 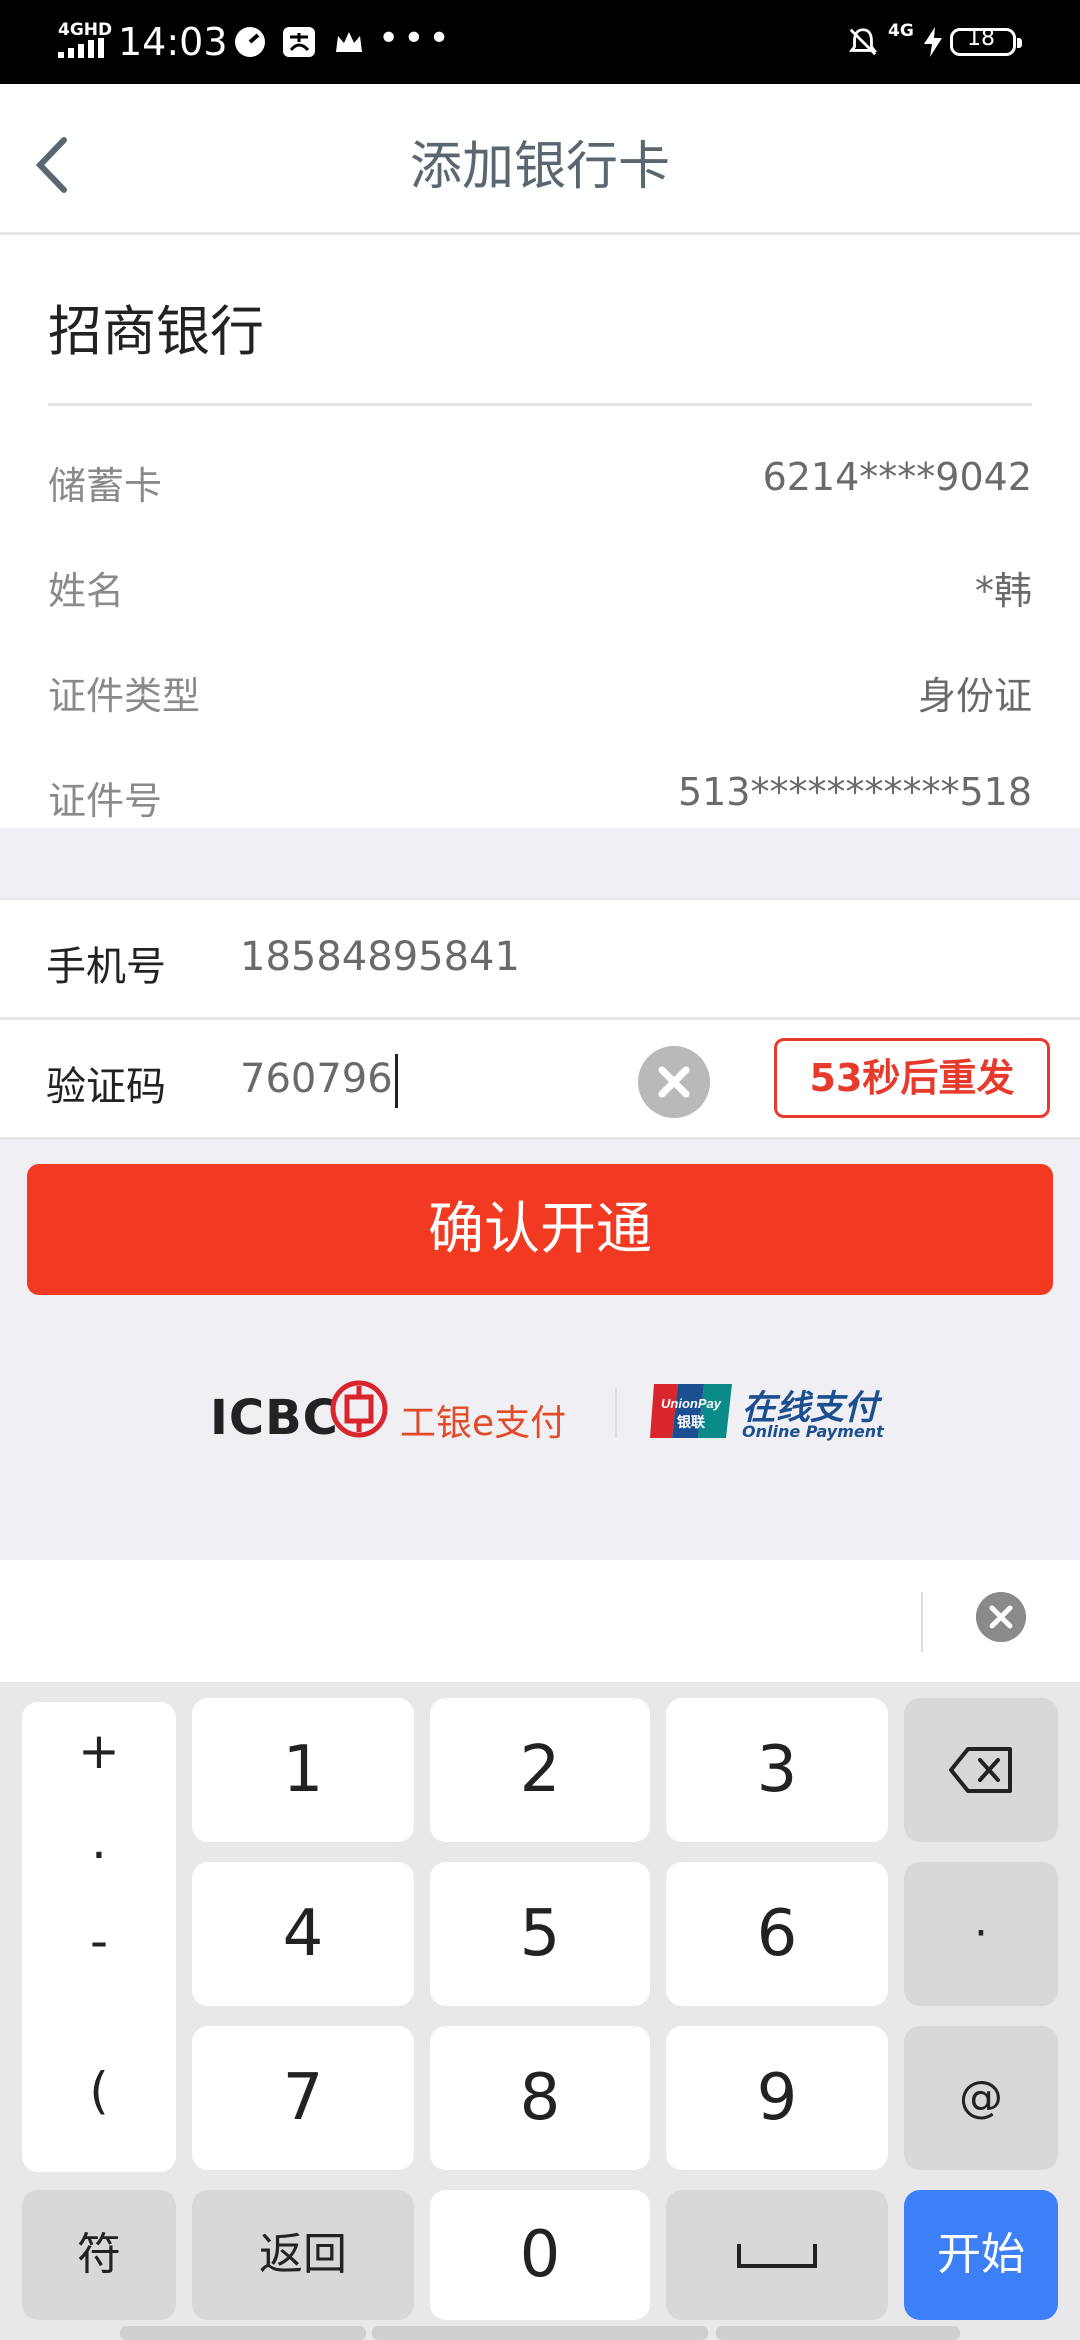 I want to click on alipay-icon, so click(x=299, y=42).